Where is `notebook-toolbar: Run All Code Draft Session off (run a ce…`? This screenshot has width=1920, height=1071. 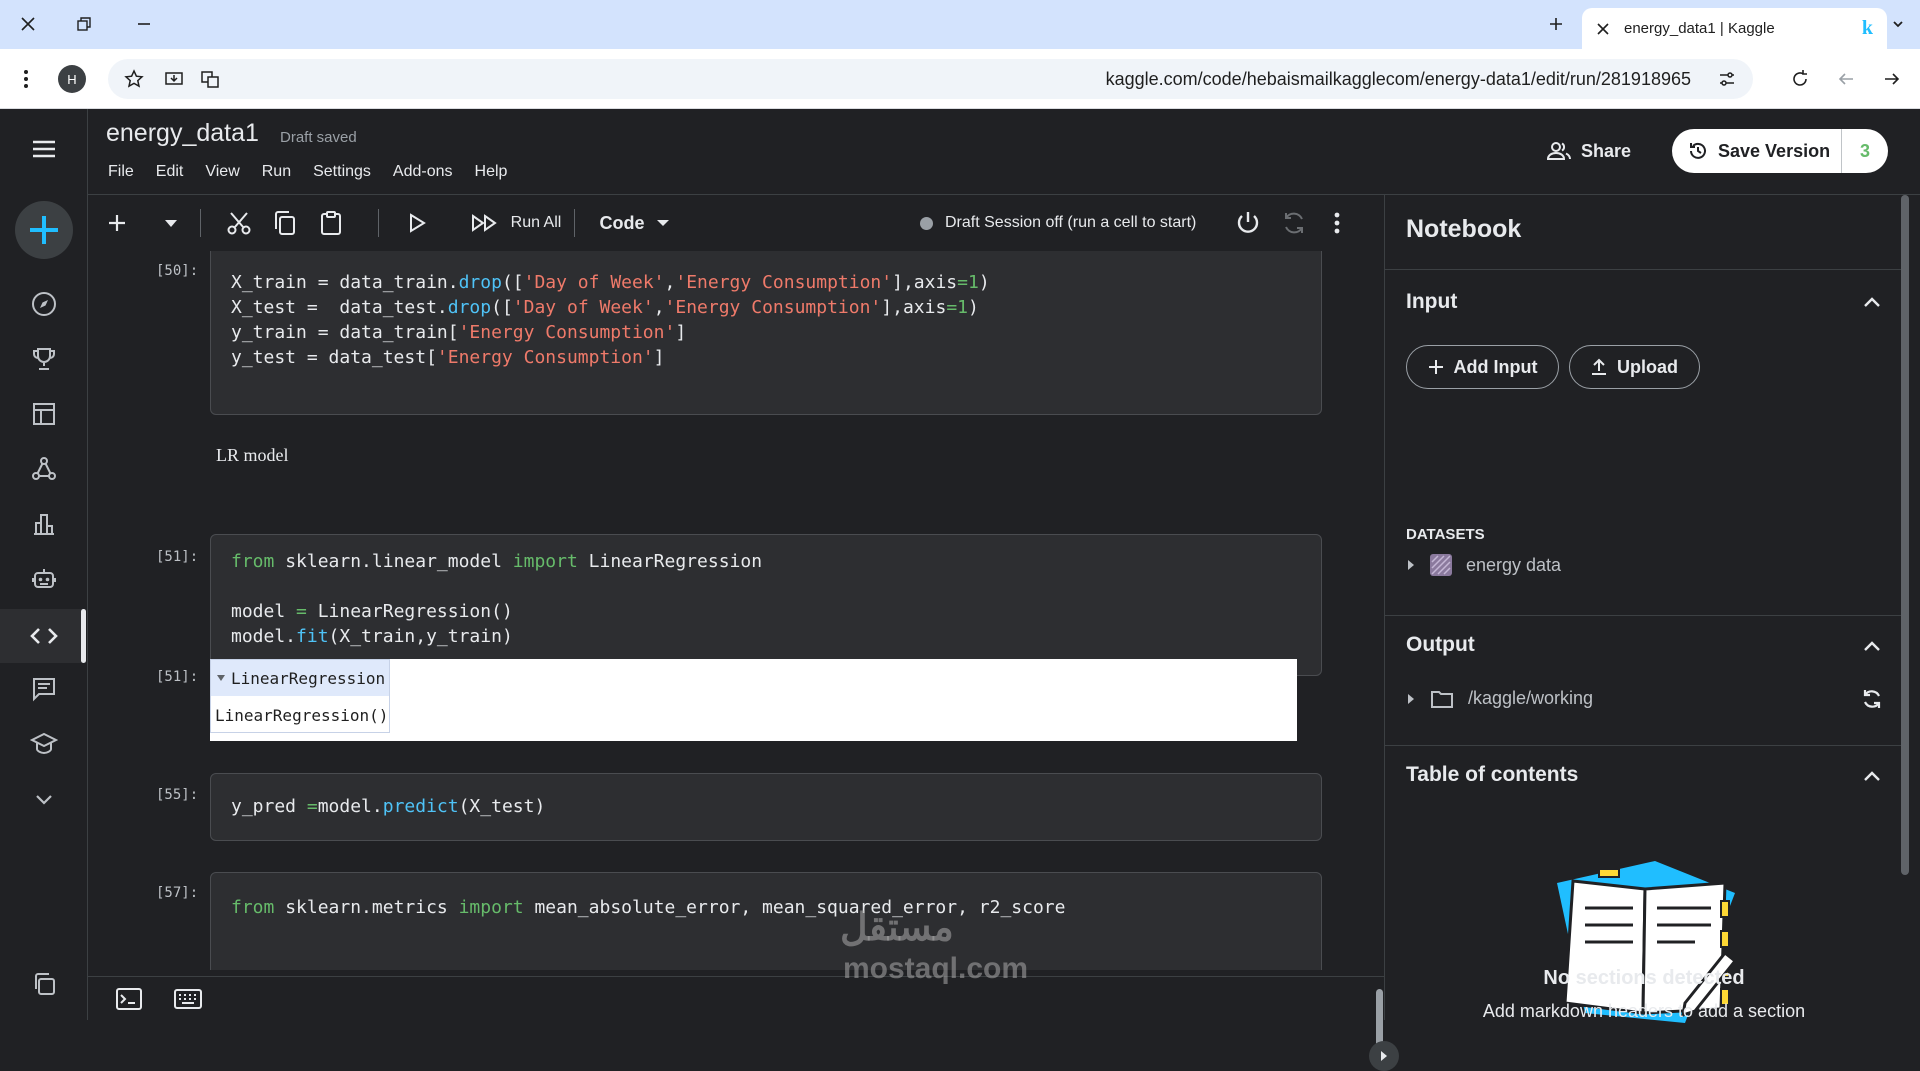
notebook-toolbar: Run All Code Draft Session off (run a ce… is located at coordinates (736, 223).